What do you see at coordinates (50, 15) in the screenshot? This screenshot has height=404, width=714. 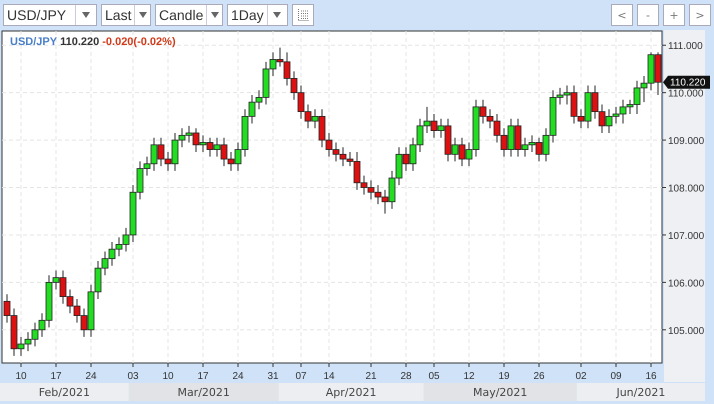 I see `dropdown: USD/JPY` at bounding box center [50, 15].